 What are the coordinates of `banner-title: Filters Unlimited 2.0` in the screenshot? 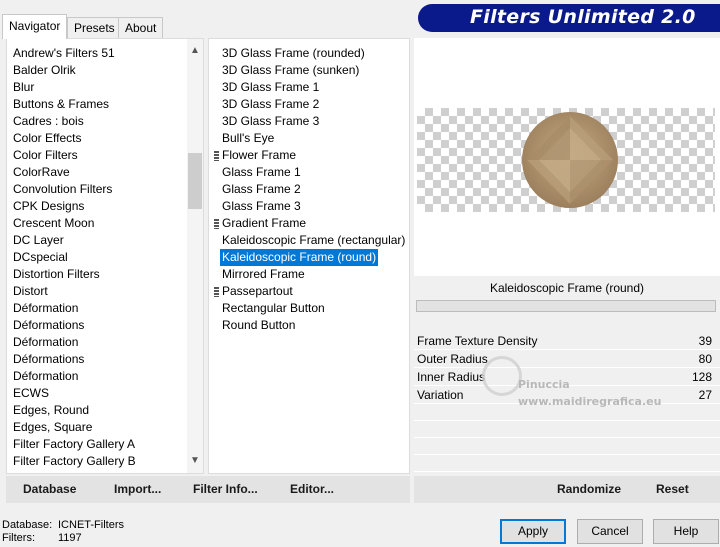 It's located at (583, 17).